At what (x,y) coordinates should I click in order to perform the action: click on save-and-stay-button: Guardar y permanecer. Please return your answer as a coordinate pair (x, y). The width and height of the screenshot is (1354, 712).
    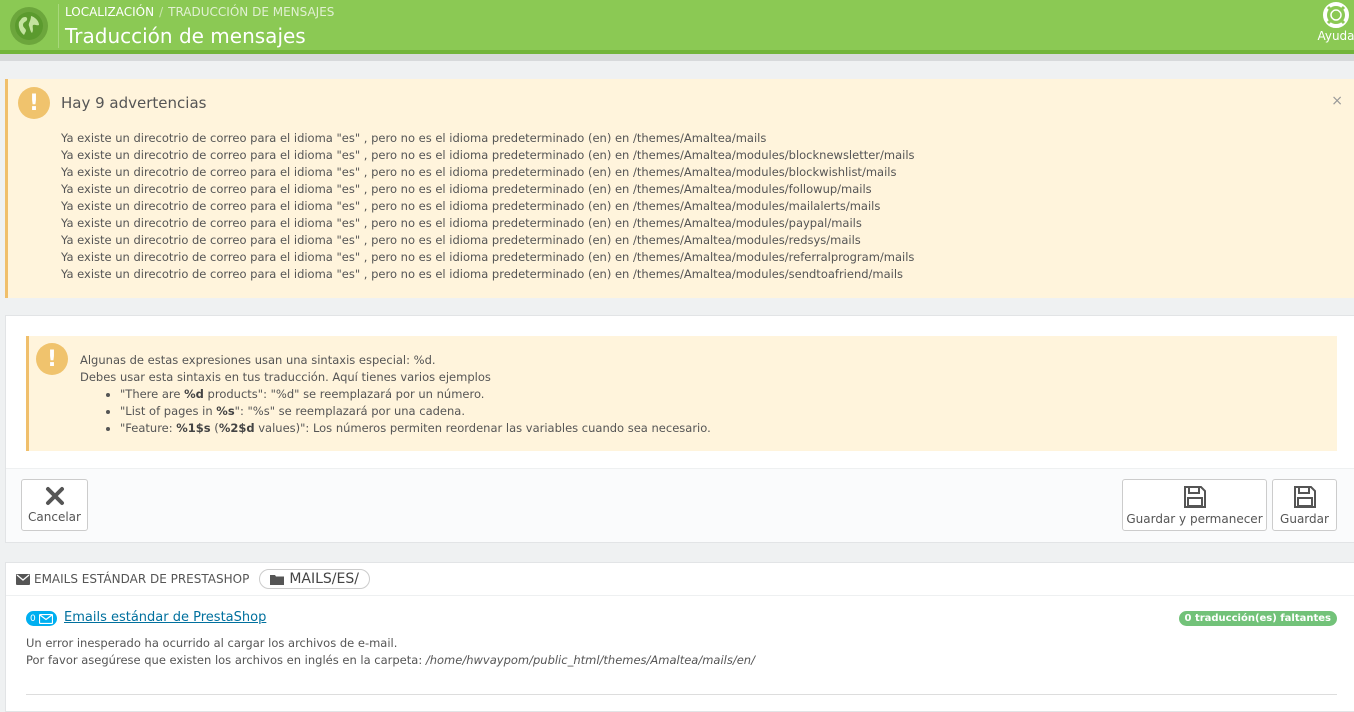
    Looking at the image, I should click on (1194, 505).